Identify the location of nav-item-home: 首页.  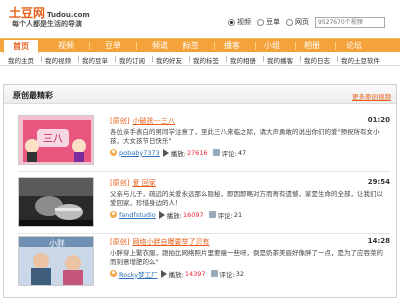
(21, 46).